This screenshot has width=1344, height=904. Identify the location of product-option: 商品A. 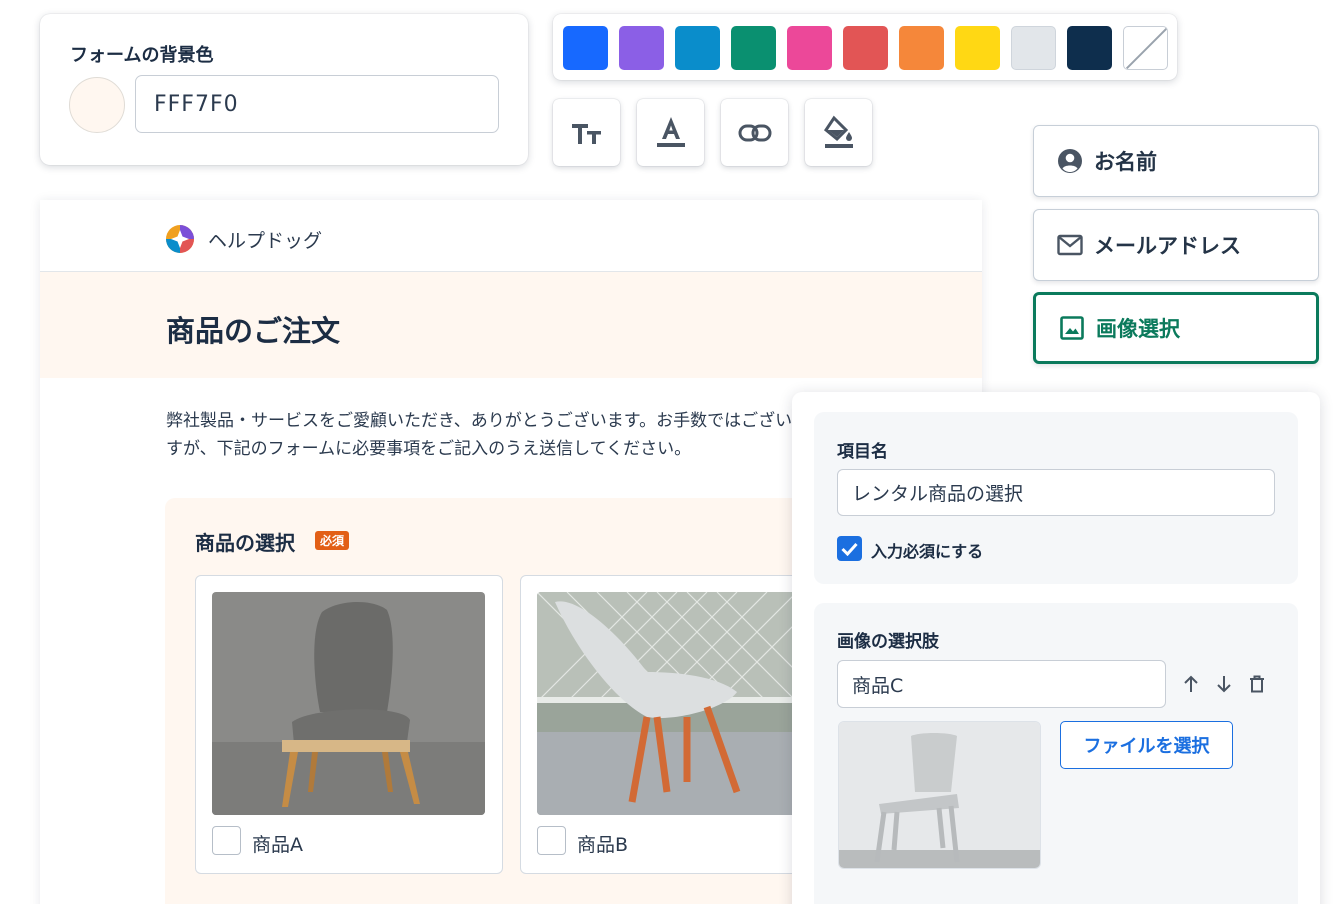
(349, 724).